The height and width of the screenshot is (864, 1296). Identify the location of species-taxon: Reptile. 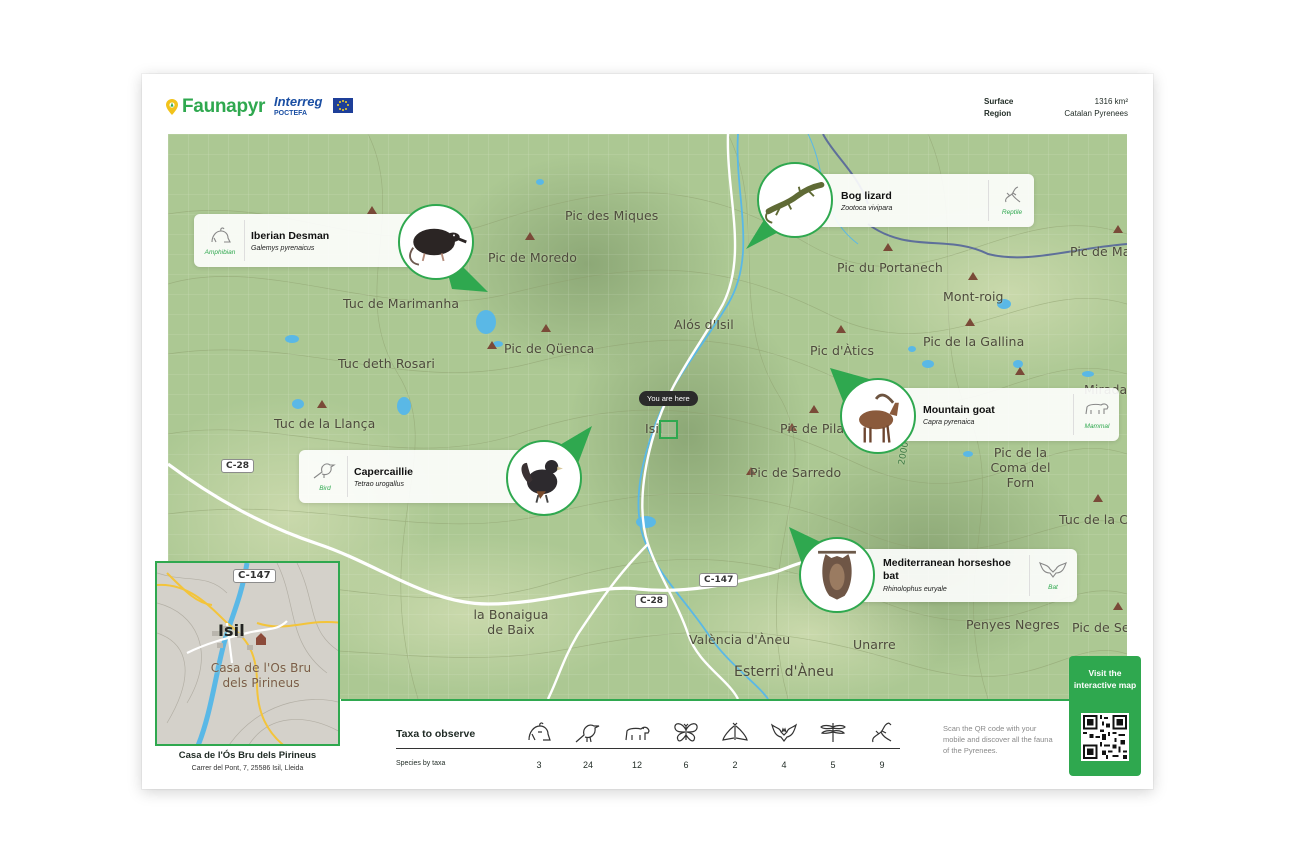
(1012, 212).